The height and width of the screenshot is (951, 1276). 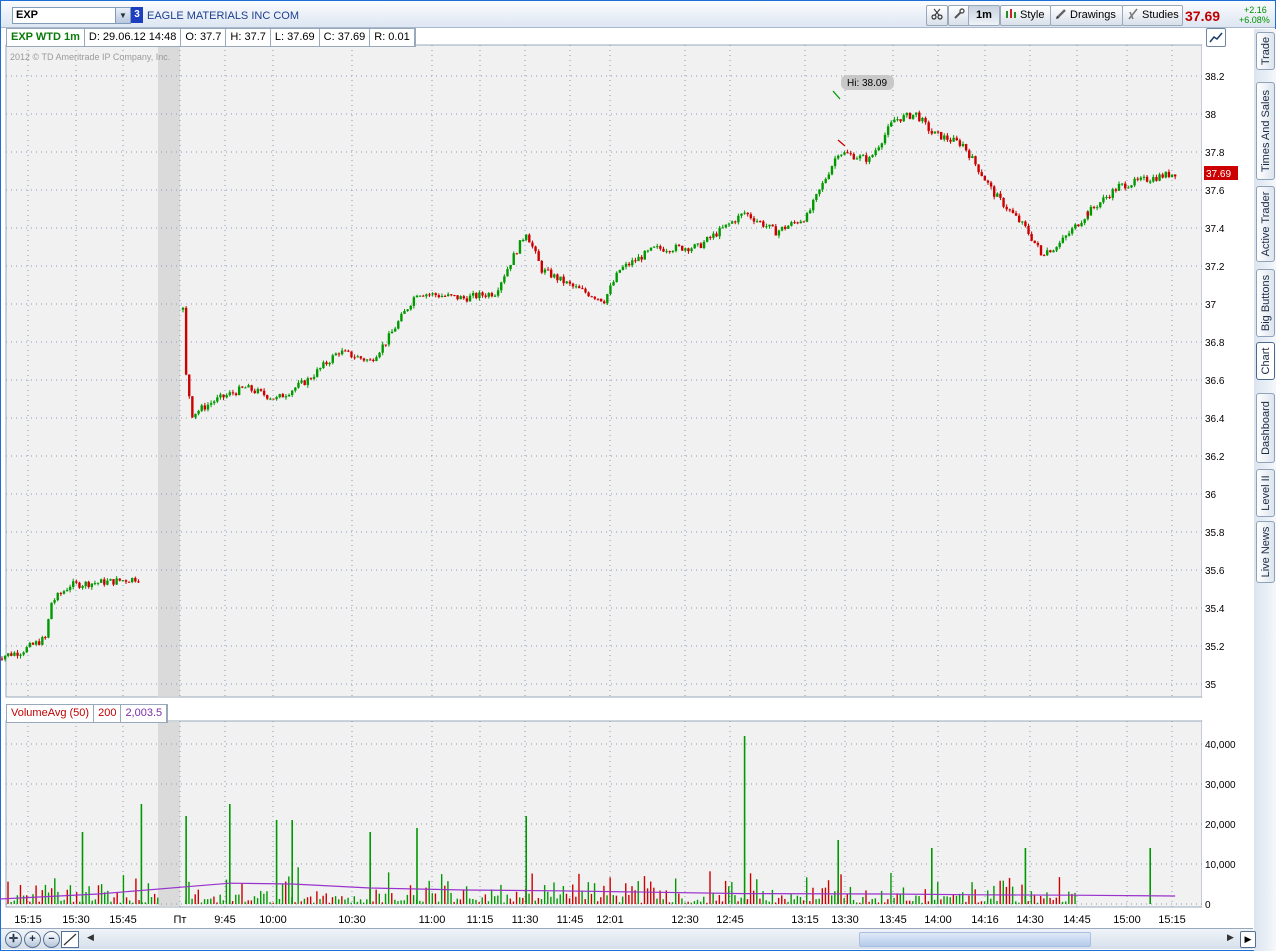 What do you see at coordinates (70, 939) in the screenshot?
I see `draw-line-icon` at bounding box center [70, 939].